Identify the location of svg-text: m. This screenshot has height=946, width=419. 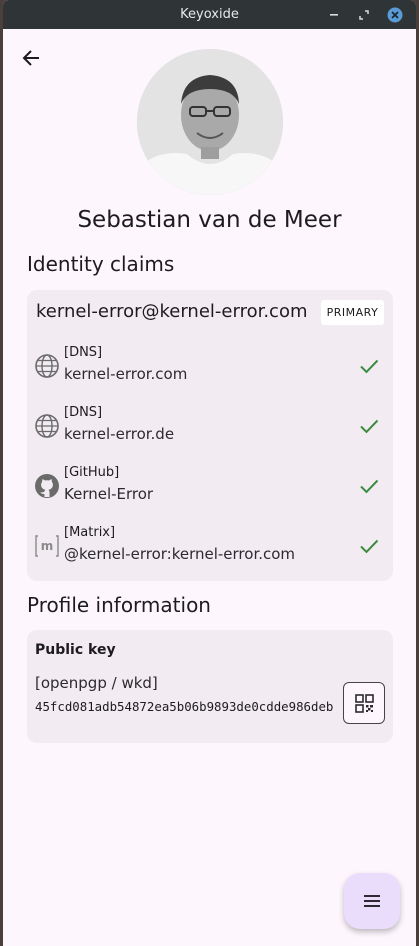
(47, 546).